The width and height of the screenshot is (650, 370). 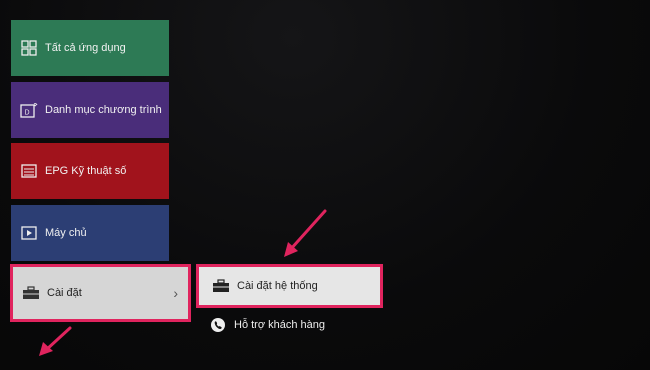 I want to click on phone-icon, so click(x=218, y=325).